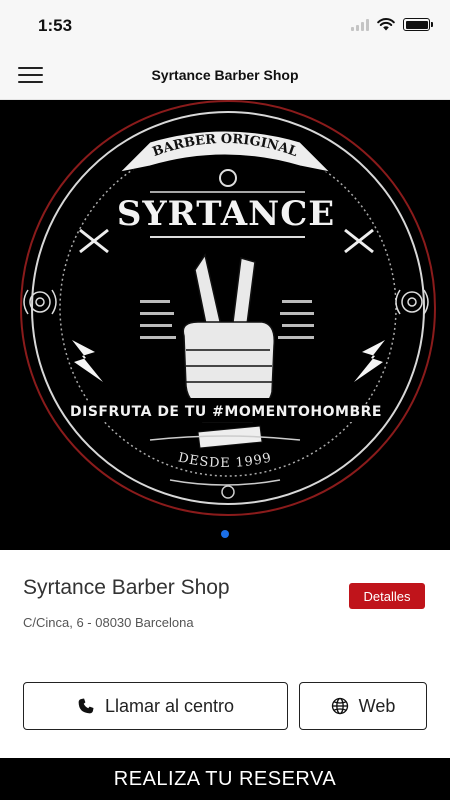 The width and height of the screenshot is (450, 800). What do you see at coordinates (418, 24) in the screenshot?
I see `battery-icon` at bounding box center [418, 24].